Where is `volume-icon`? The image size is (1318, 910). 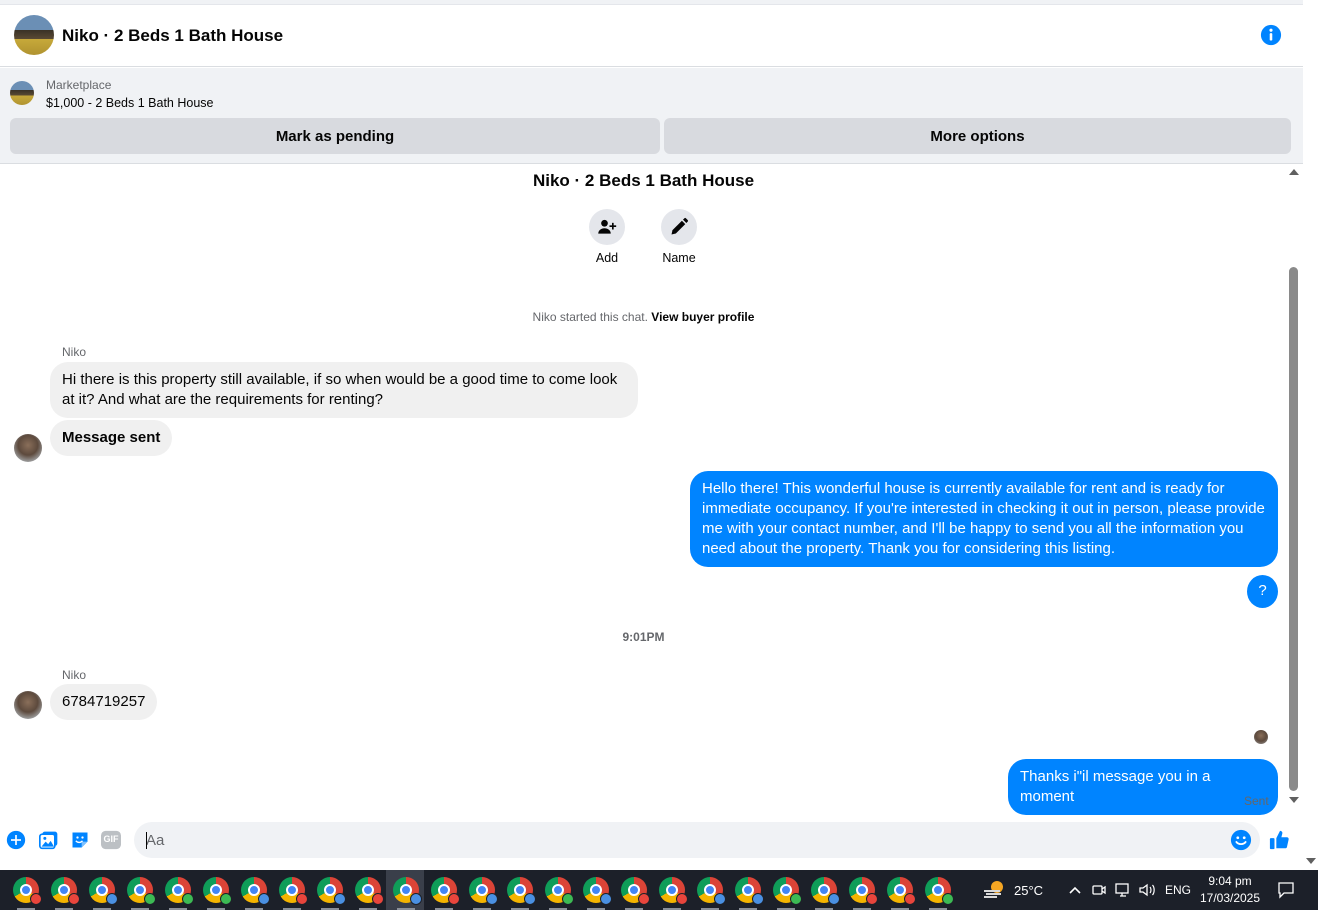
volume-icon is located at coordinates (1147, 890).